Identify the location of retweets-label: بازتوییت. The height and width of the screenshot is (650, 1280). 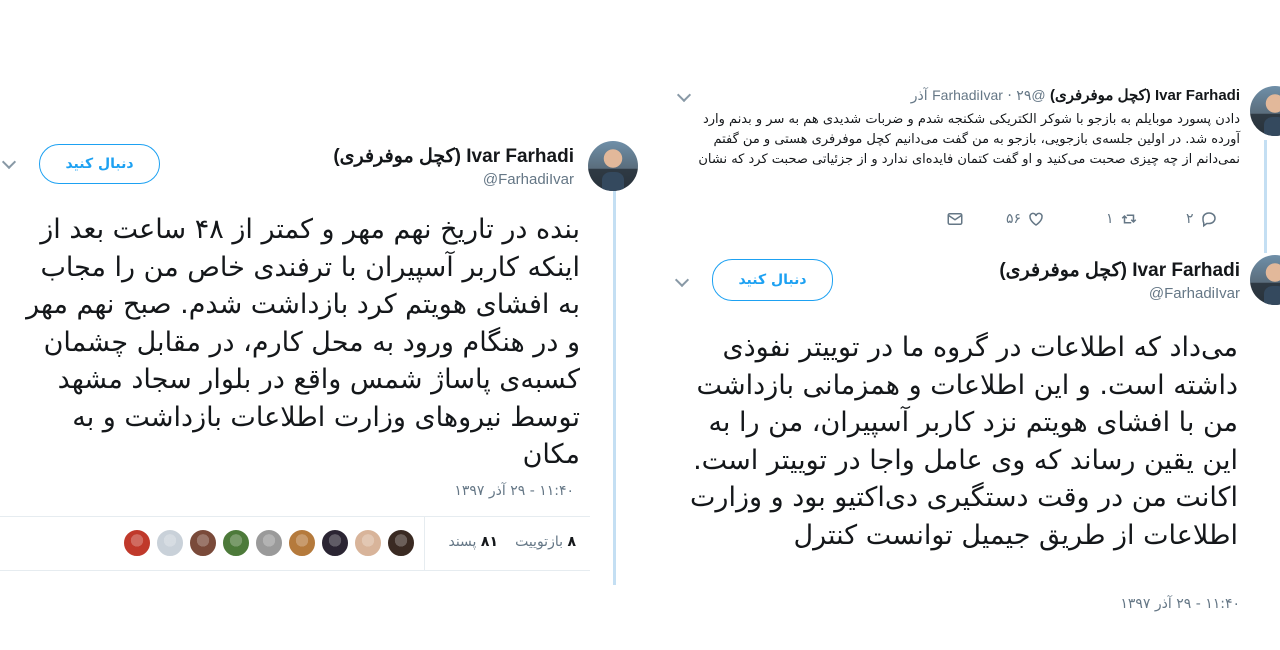
(539, 542).